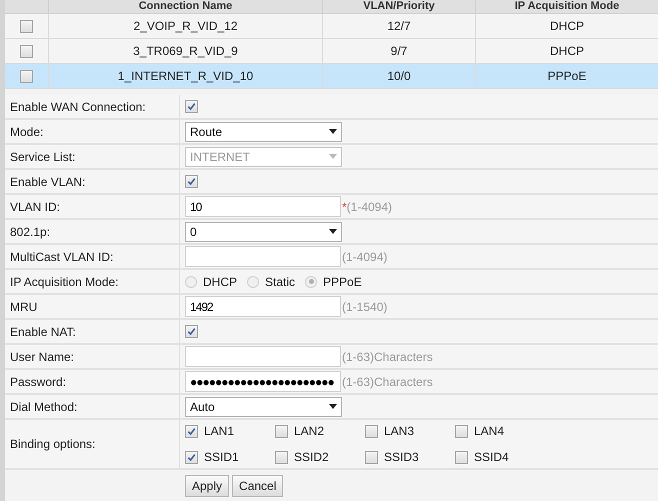 This screenshot has width=658, height=501. Describe the element at coordinates (263, 232) in the screenshot. I see `dropdown: 0` at that location.